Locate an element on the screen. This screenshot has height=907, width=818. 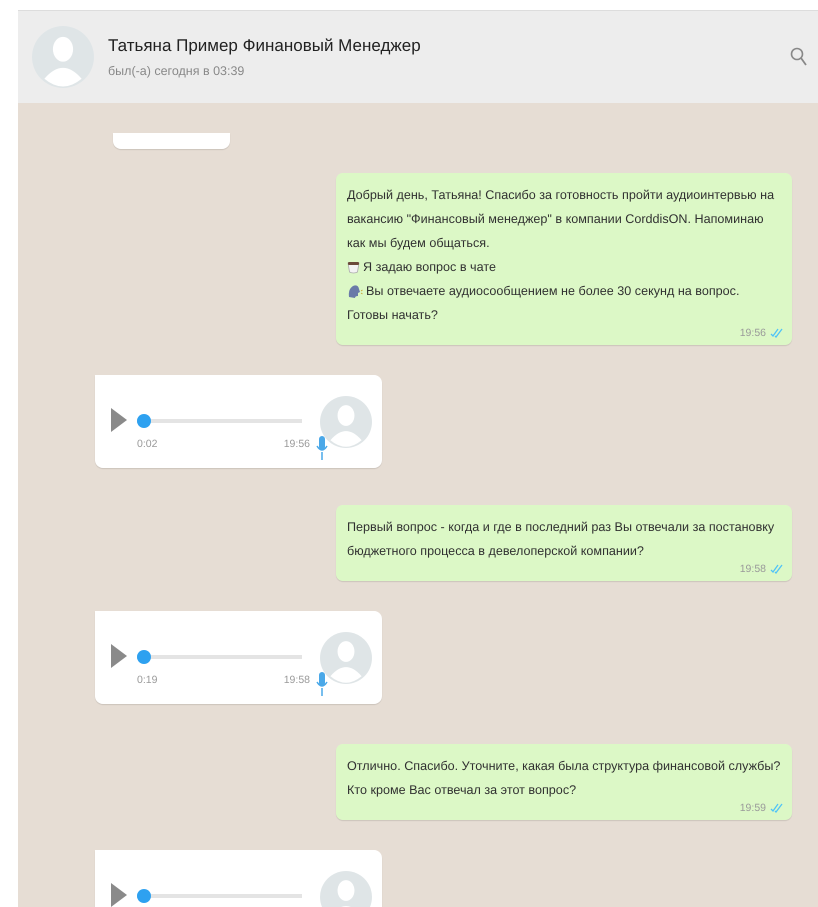
contact-avatar is located at coordinates (63, 57).